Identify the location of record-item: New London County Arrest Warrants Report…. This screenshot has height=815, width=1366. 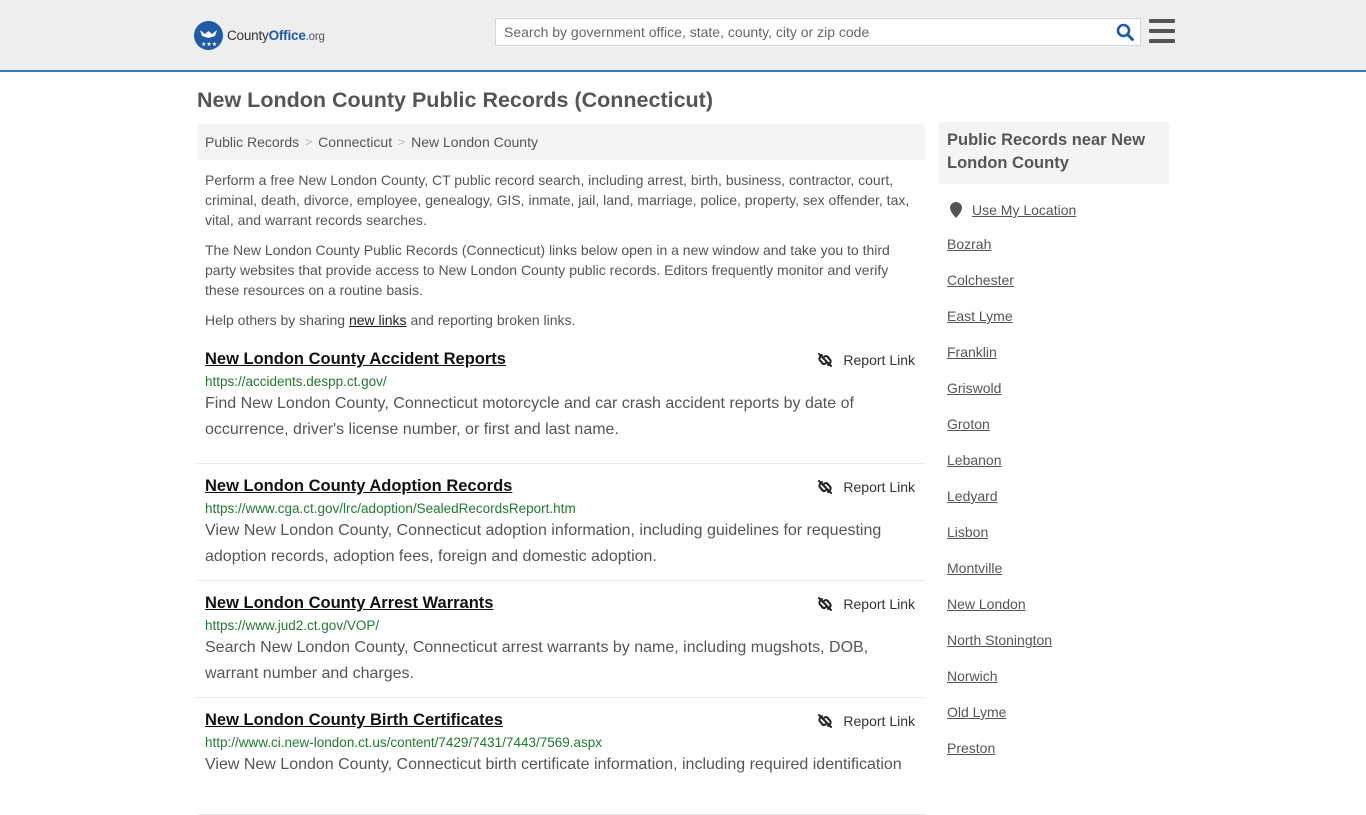
(561, 639).